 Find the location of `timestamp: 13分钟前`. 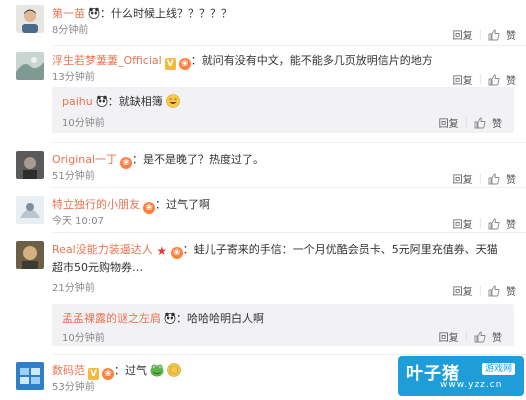

timestamp: 13分钟前 is located at coordinates (73, 77).